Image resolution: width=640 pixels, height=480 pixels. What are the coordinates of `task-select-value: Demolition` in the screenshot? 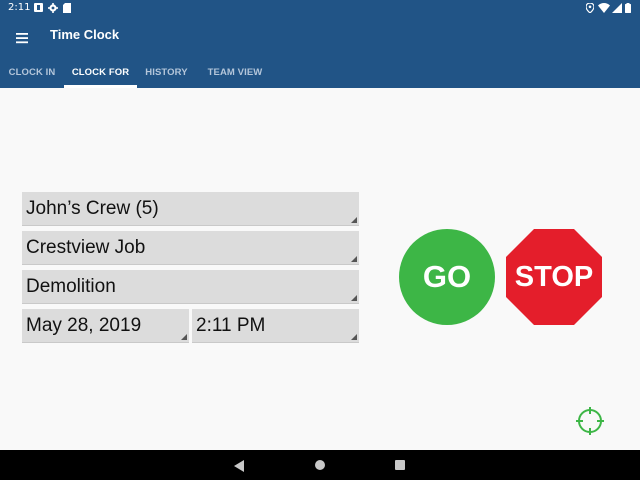 It's located at (71, 286).